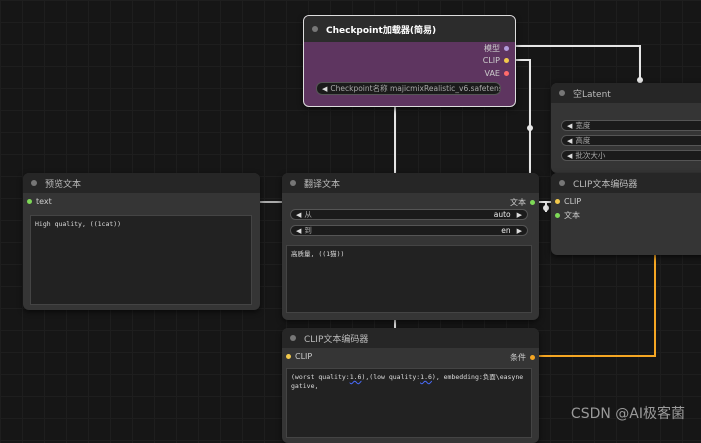 The width and height of the screenshot is (701, 443). What do you see at coordinates (590, 155) in the screenshot?
I see `batch-label: 批次大小` at bounding box center [590, 155].